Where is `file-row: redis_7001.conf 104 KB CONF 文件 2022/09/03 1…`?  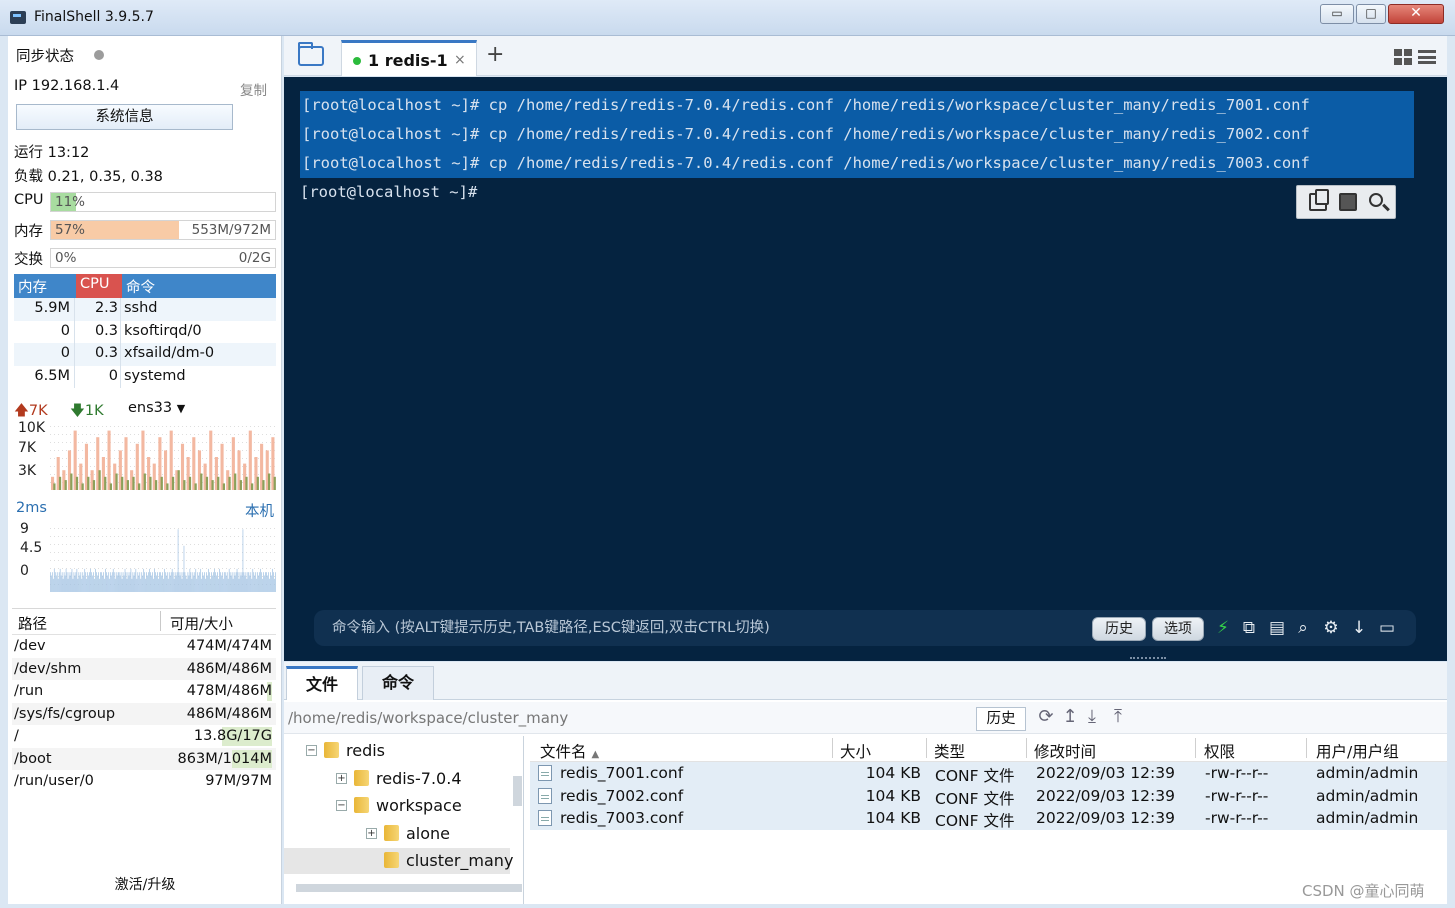
file-row: redis_7001.conf 104 KB CONF 文件 2022/09/03 1… is located at coordinates (988, 773).